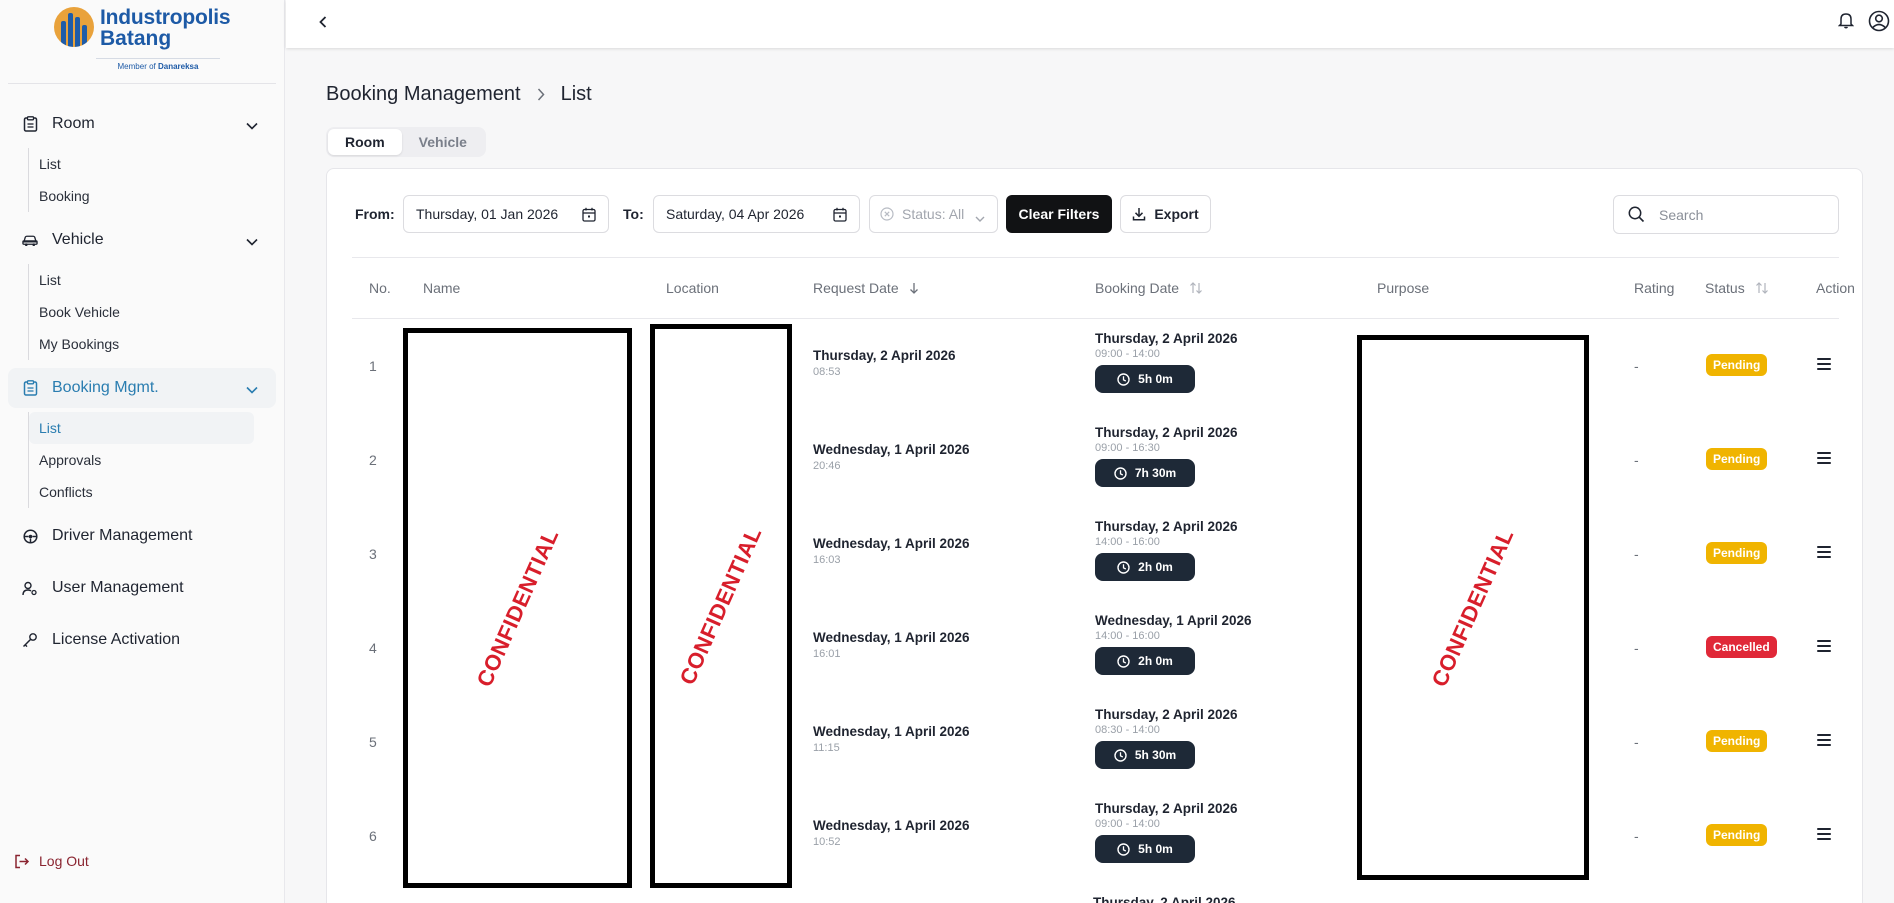  What do you see at coordinates (116, 639) in the screenshot?
I see `sidebar-item-label: License Activation` at bounding box center [116, 639].